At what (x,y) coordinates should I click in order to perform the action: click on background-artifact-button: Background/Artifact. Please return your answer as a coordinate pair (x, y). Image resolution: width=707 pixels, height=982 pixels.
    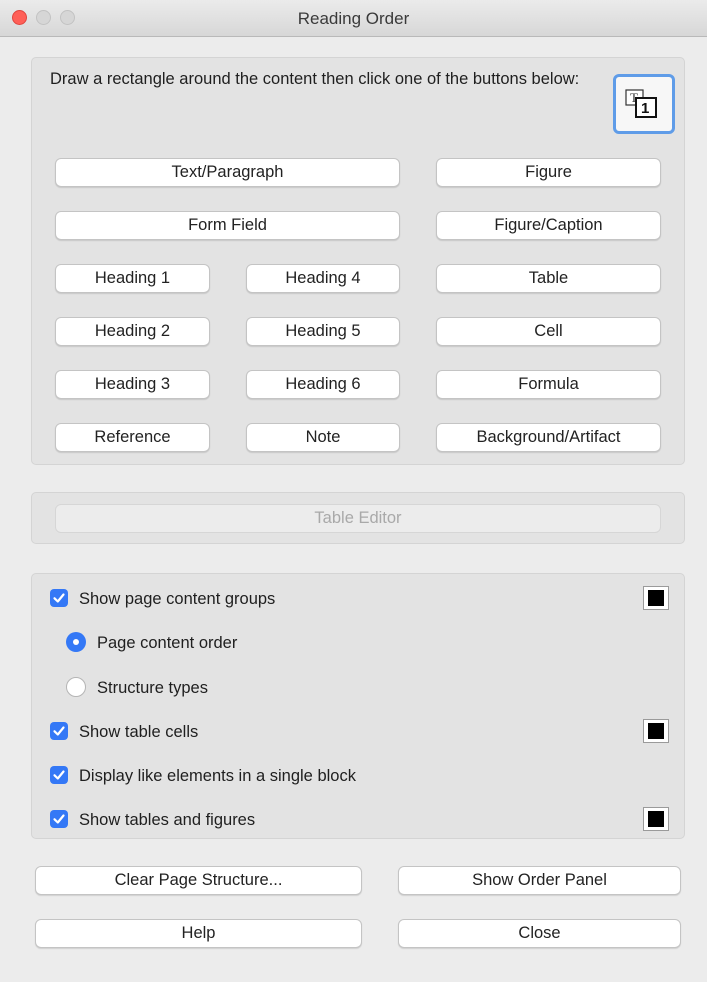
    Looking at the image, I should click on (548, 437).